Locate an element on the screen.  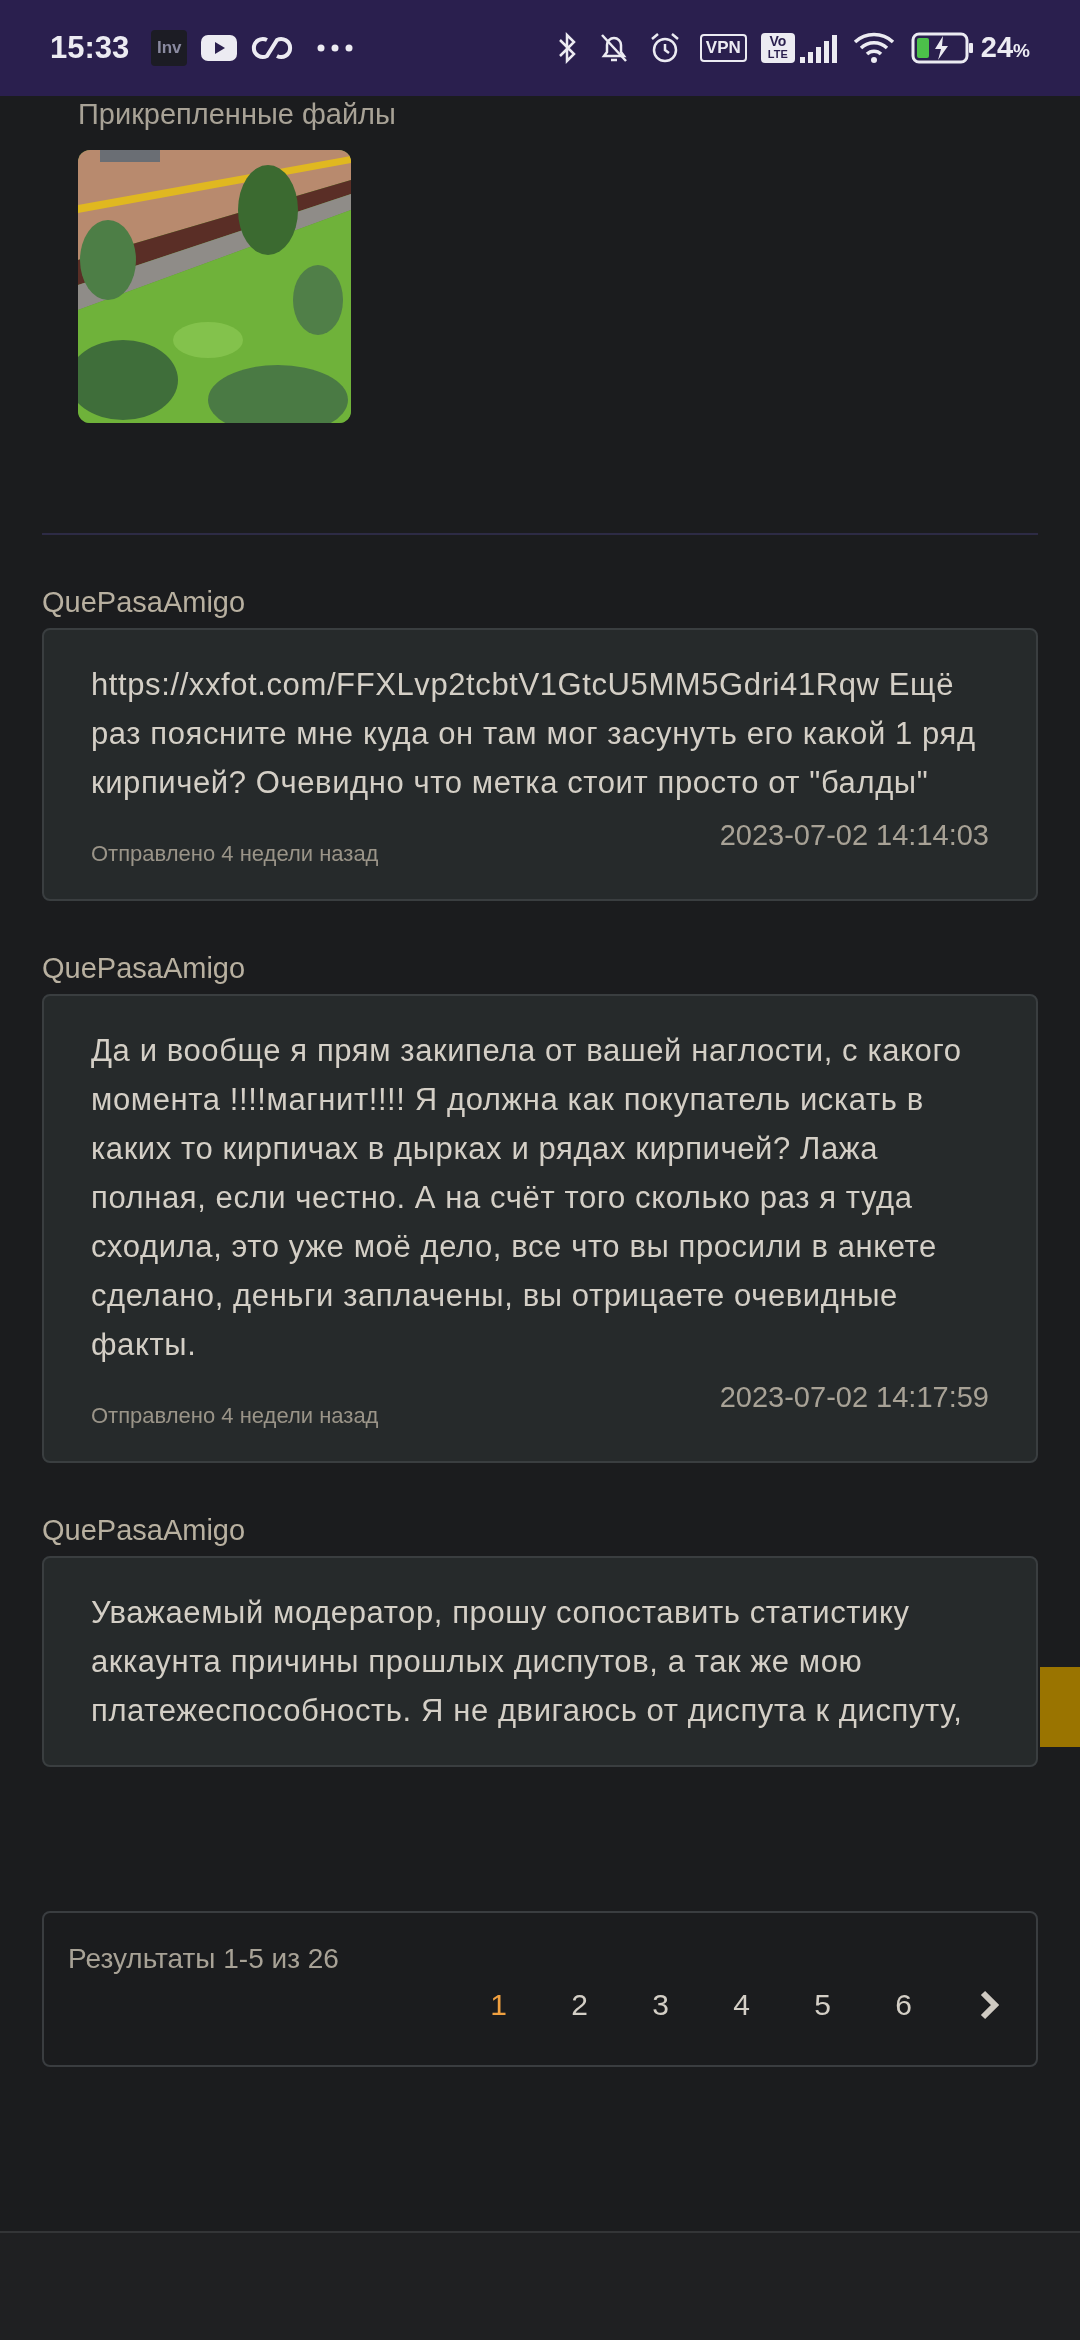
volte-indicator: Vo LTE is located at coordinates (777, 48).